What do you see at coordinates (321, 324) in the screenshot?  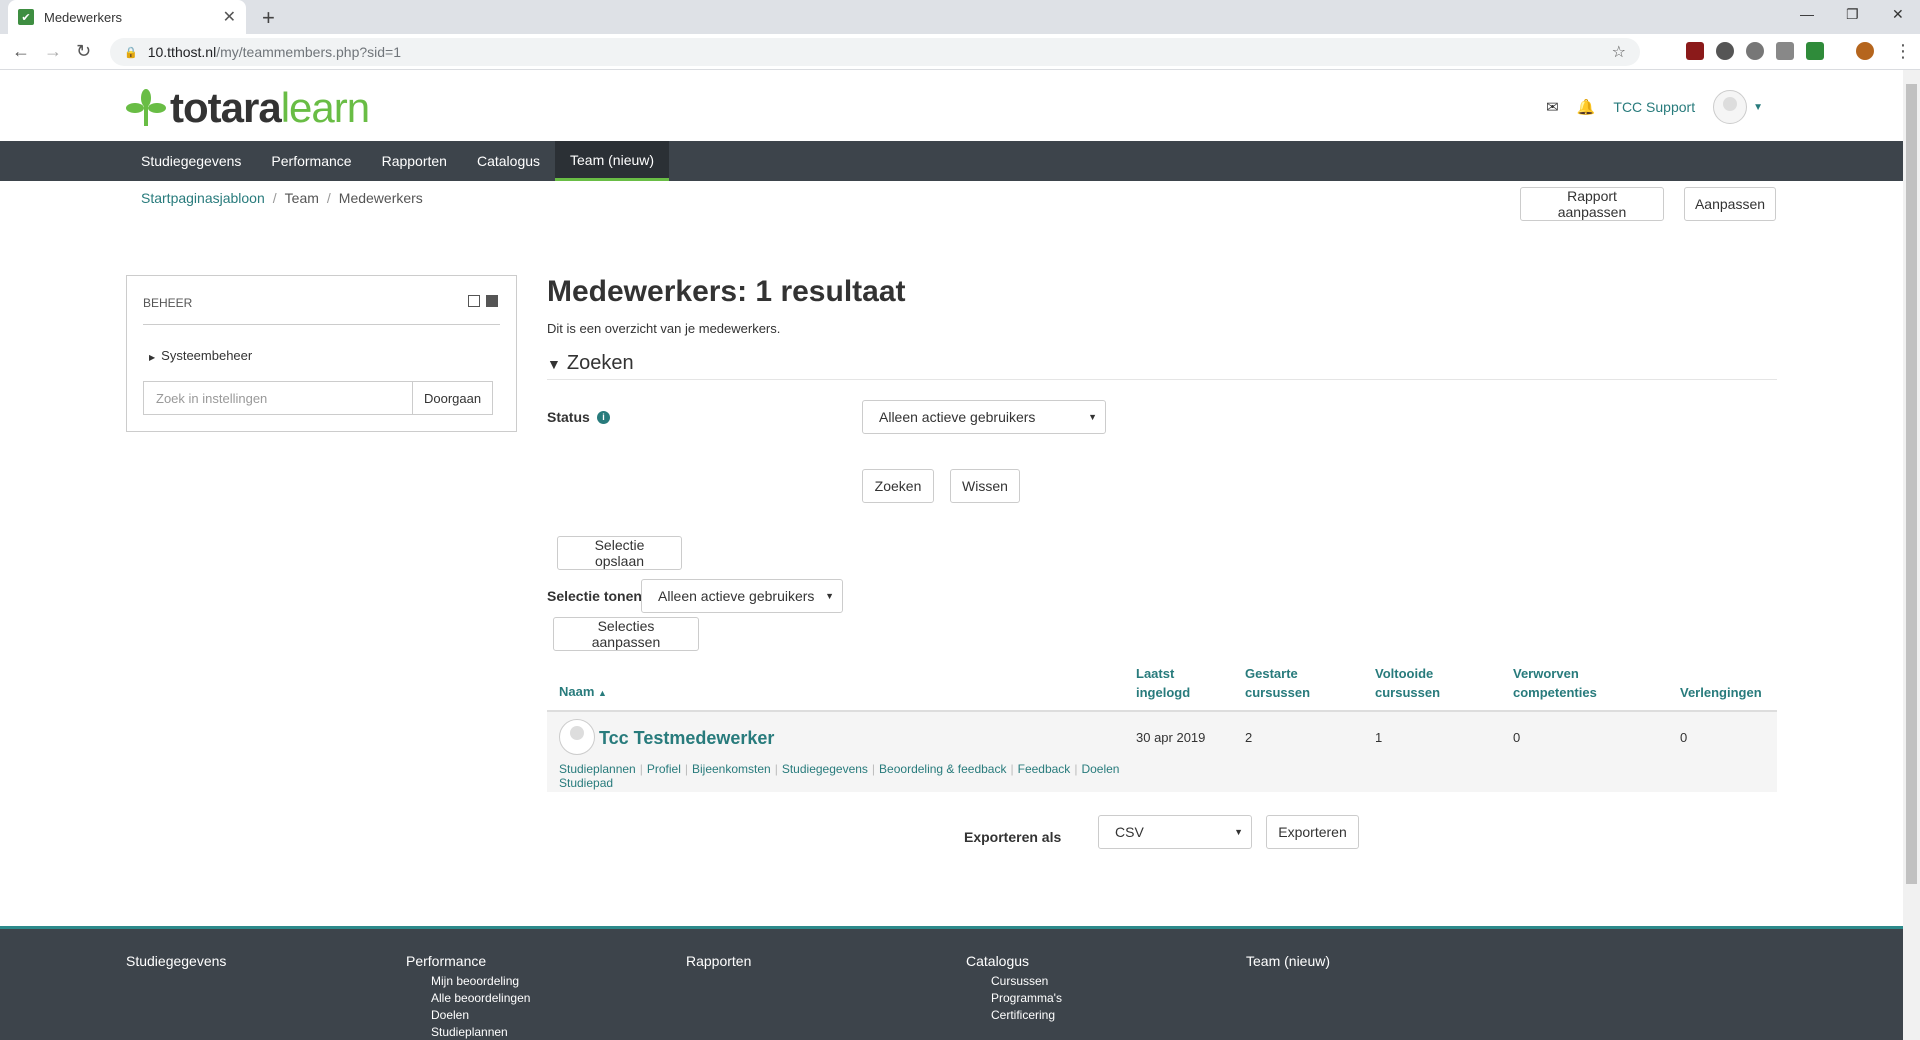 I see `divider` at bounding box center [321, 324].